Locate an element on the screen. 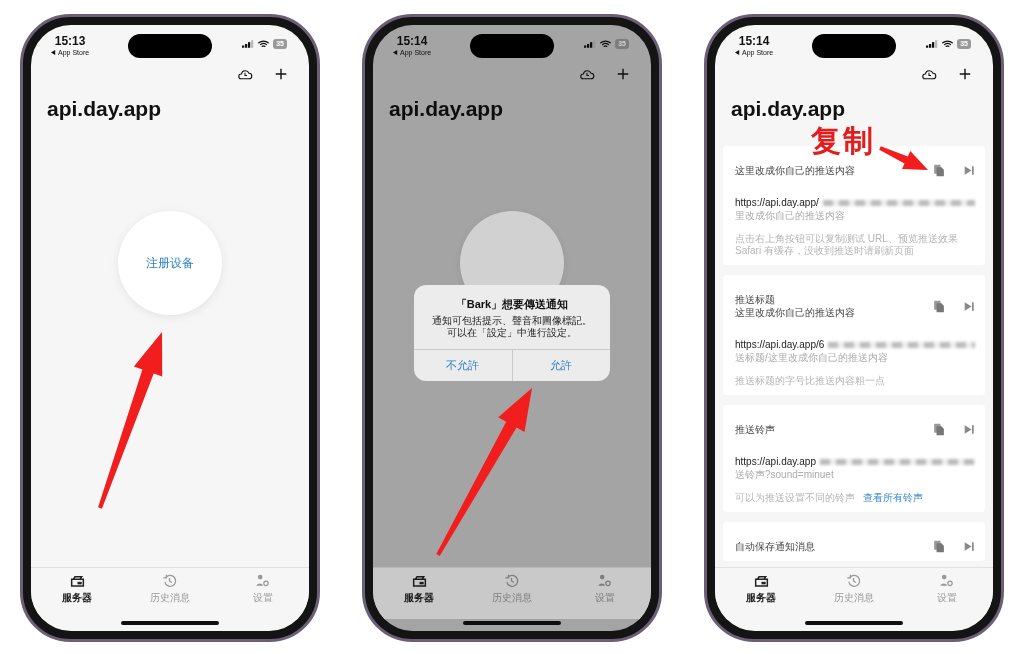  register-device-button: 注册设备 is located at coordinates (170, 263).